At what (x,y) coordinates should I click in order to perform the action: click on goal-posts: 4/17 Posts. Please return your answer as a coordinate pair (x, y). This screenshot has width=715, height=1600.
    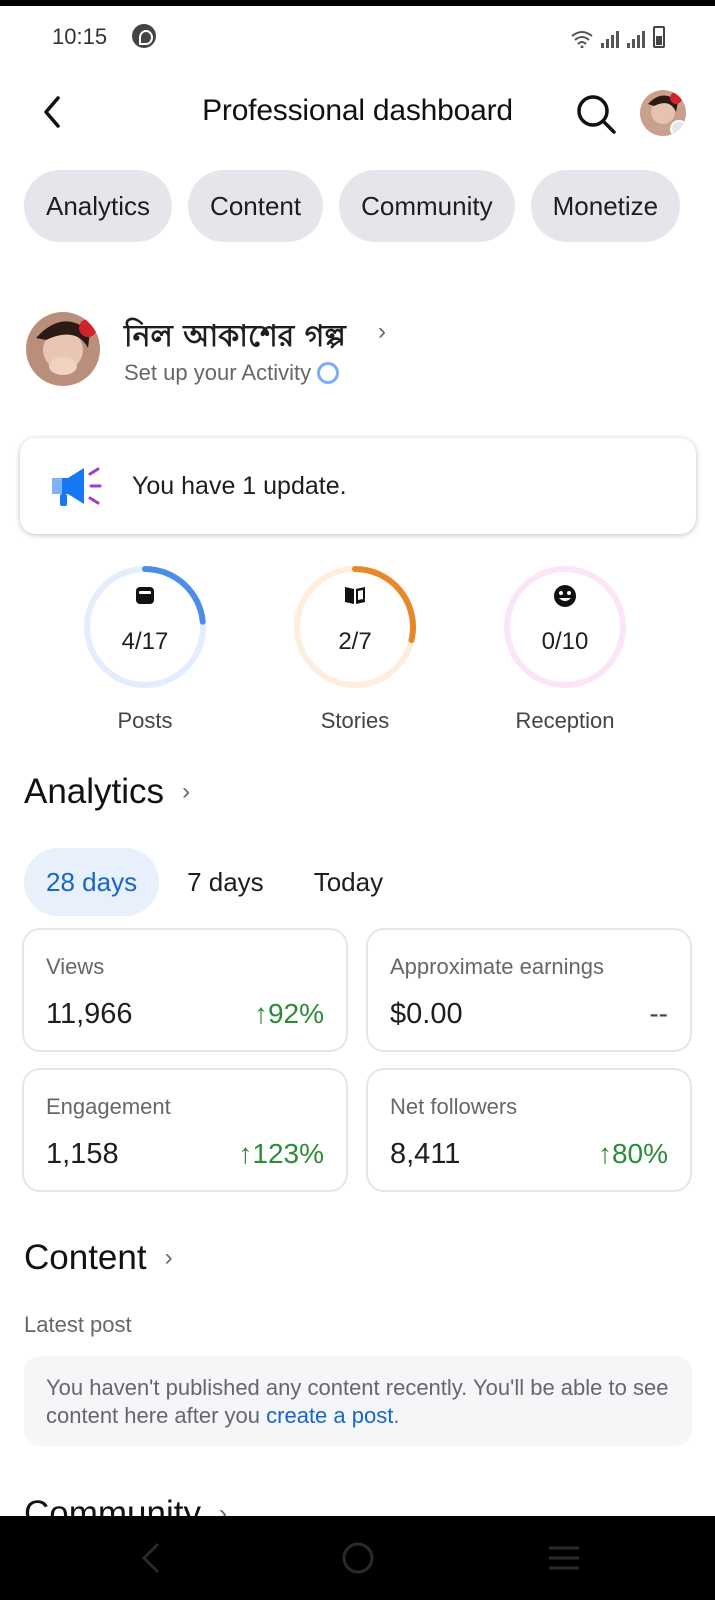
    Looking at the image, I should click on (145, 647).